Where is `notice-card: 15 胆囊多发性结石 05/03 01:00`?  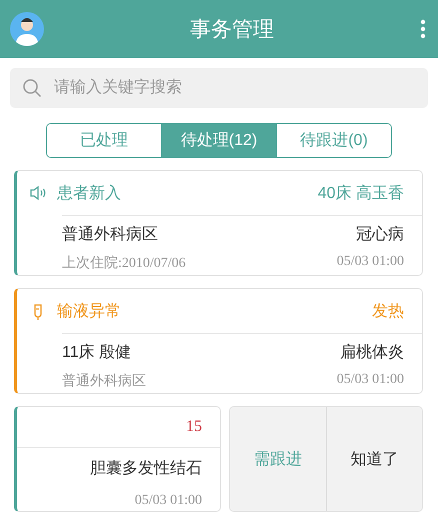 notice-card: 15 胆囊多发性结石 05/03 01:00 is located at coordinates (117, 459).